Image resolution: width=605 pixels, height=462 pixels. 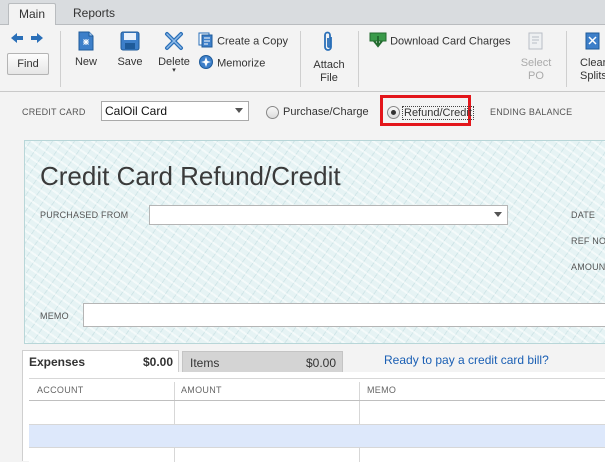 What do you see at coordinates (57, 362) in the screenshot?
I see `expenses-label: Expenses` at bounding box center [57, 362].